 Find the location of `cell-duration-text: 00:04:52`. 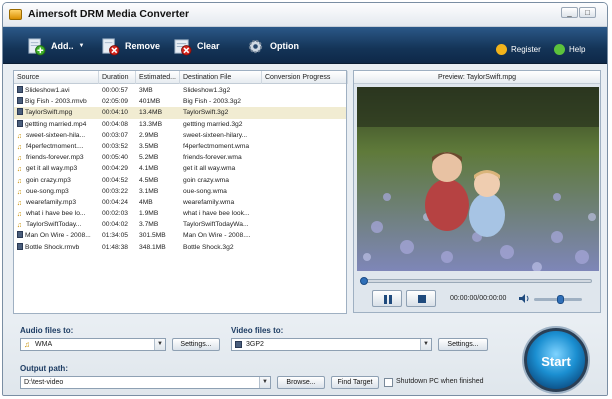

cell-duration-text: 00:04:52 is located at coordinates (115, 180).